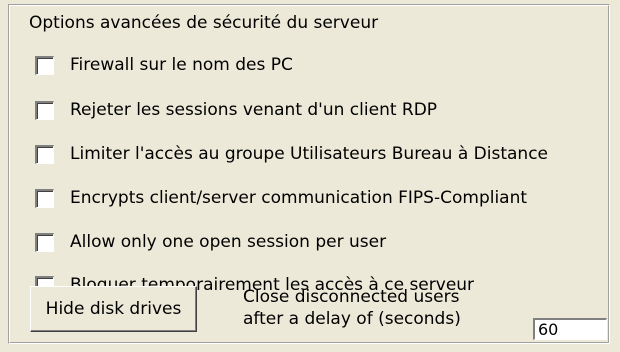  I want to click on checkbox-label: Allow only one open session per user, so click(228, 242).